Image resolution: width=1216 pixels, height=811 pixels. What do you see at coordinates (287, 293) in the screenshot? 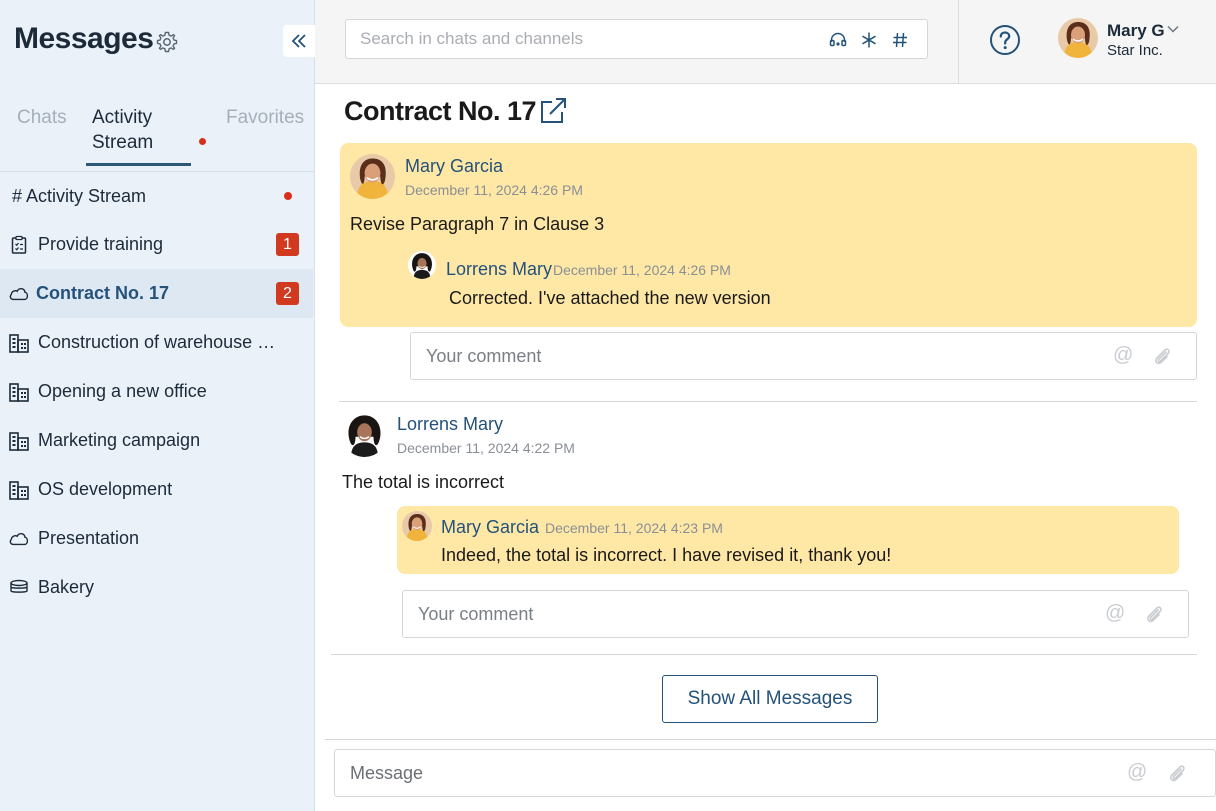
I see `unread-count-badge: 2` at bounding box center [287, 293].